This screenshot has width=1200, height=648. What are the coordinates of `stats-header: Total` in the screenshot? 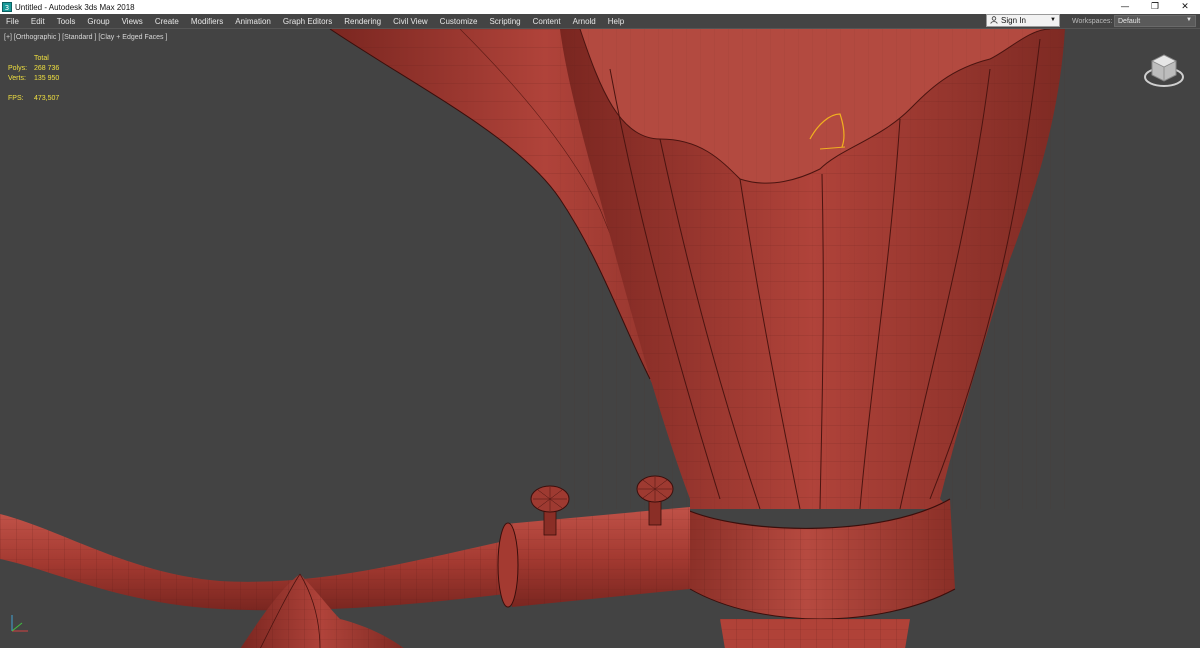 It's located at (41, 58).